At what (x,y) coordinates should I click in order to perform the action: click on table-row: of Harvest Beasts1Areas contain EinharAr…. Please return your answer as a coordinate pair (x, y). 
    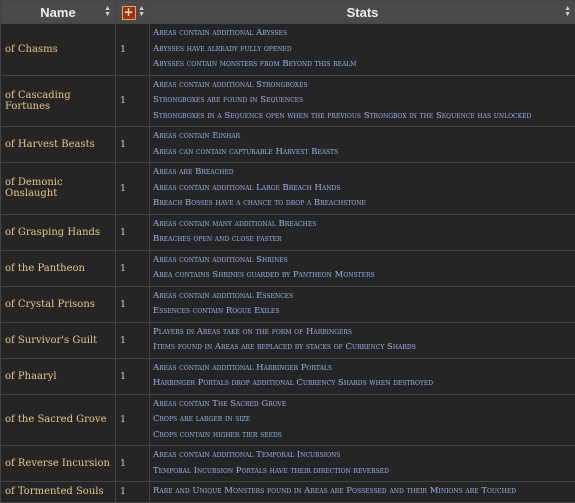
    Looking at the image, I should click on (288, 145).